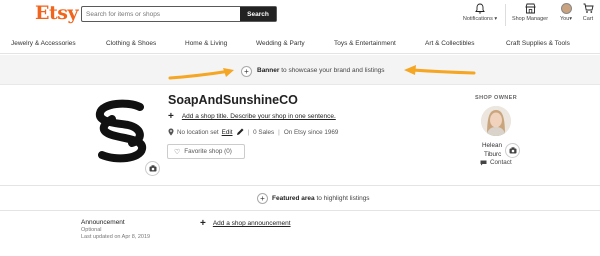 The width and height of the screenshot is (600, 256). I want to click on add-announcement-link: + Add a shop announcement, so click(245, 223).